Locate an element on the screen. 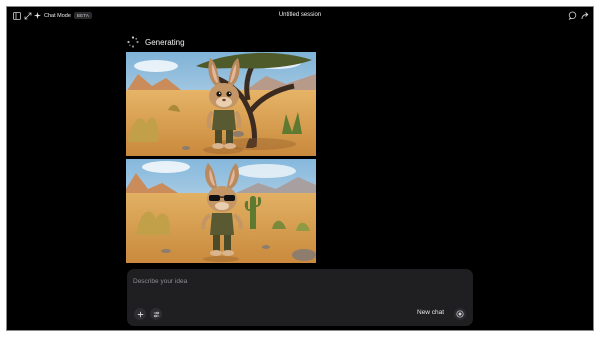 The width and height of the screenshot is (600, 337). plus-icon is located at coordinates (140, 314).